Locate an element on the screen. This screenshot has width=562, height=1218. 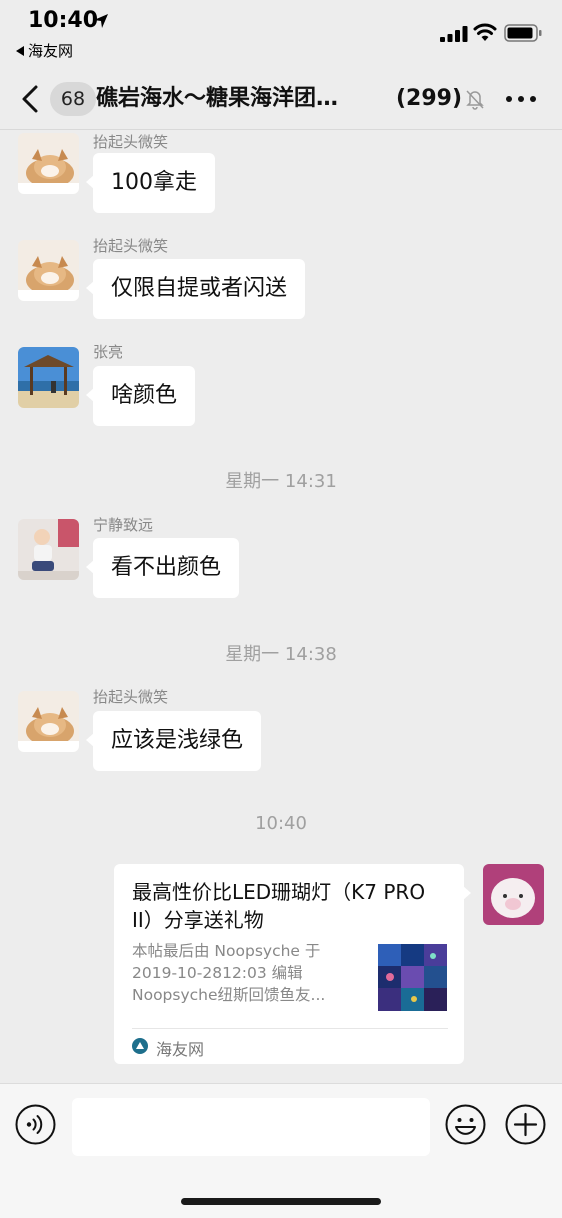
link-card-desc-line: 2019-10-2812:03 编辑 is located at coordinates (217, 973).